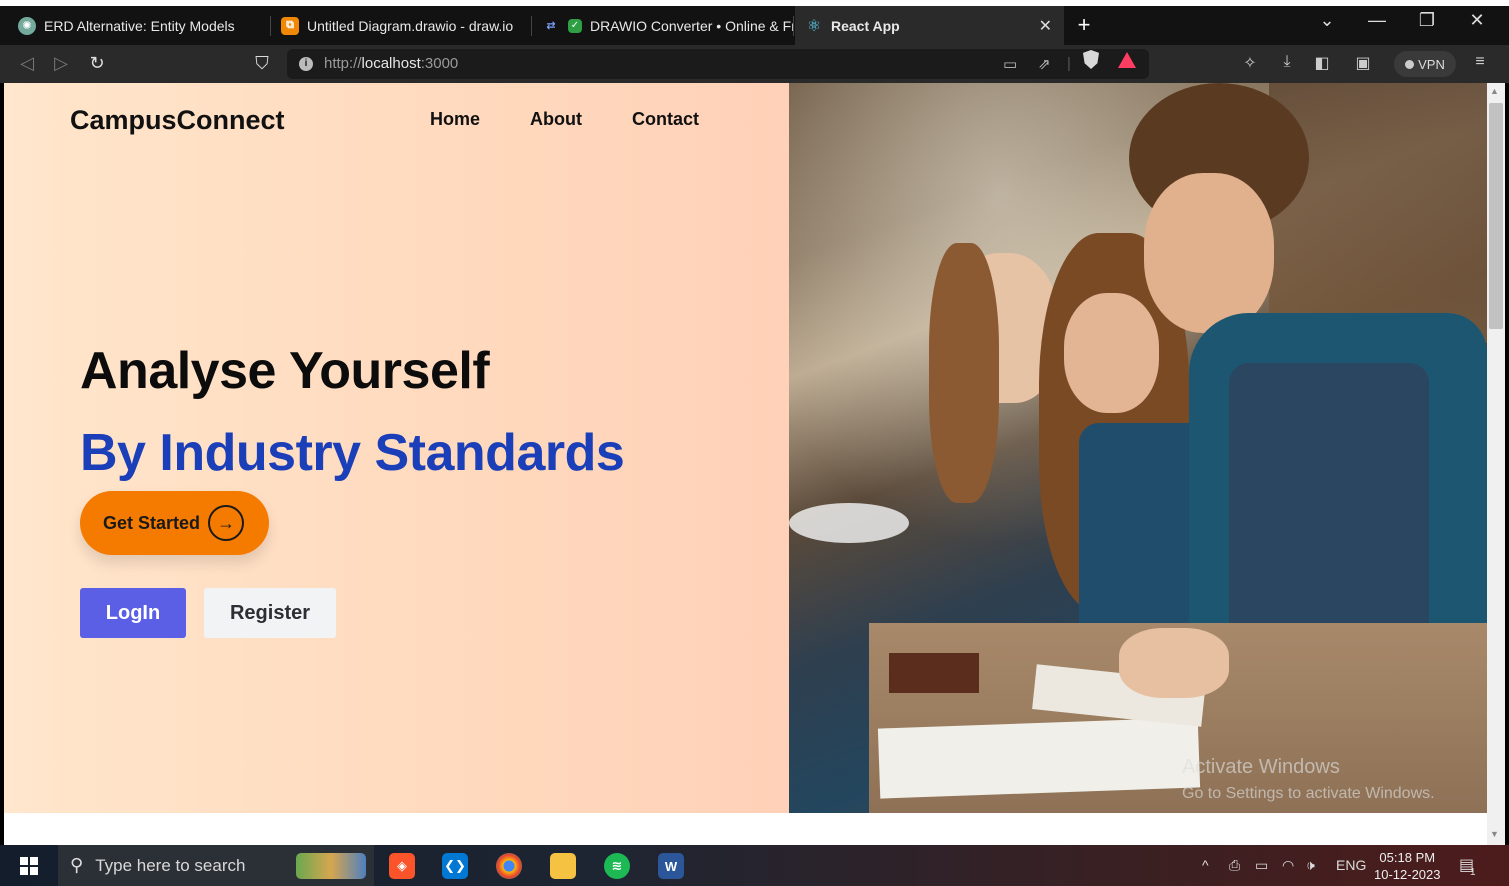  I want to click on register-button: Register, so click(270, 613).